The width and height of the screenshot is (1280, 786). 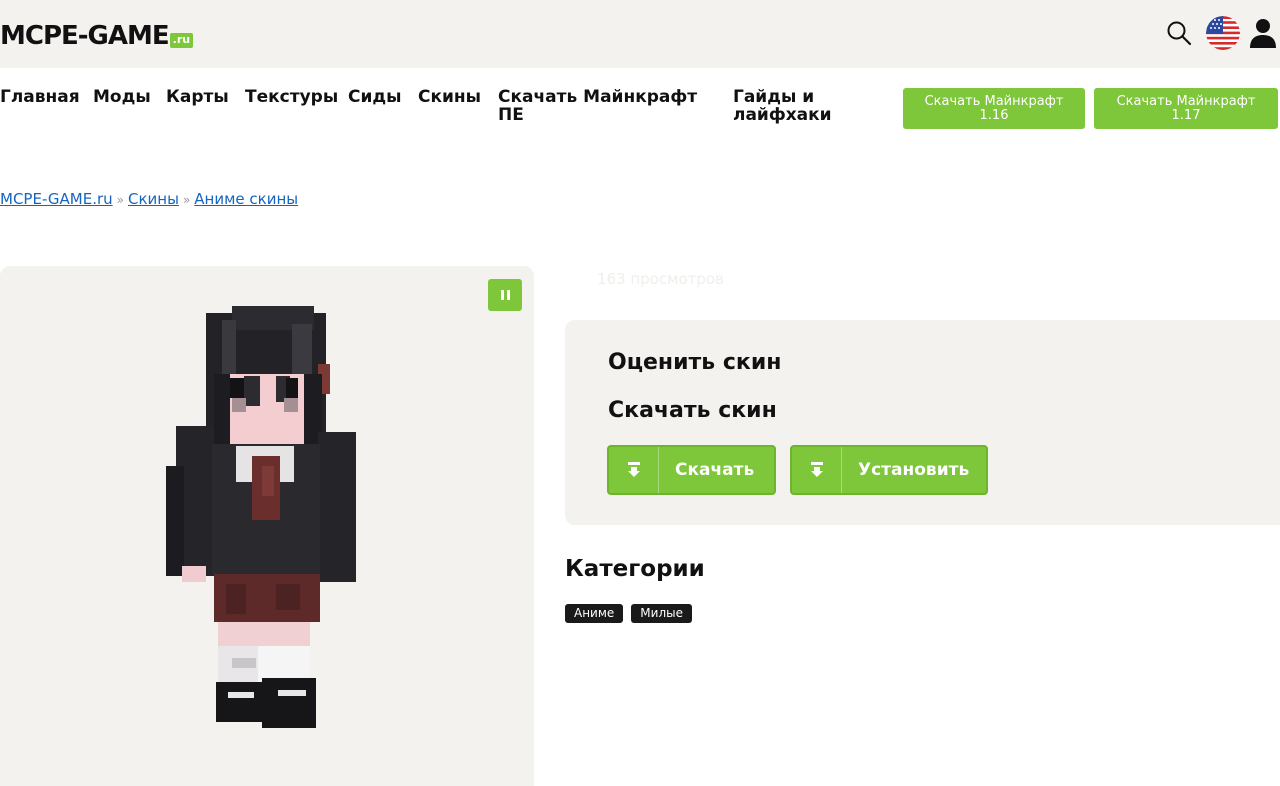 I want to click on user-icon, so click(x=1265, y=33).